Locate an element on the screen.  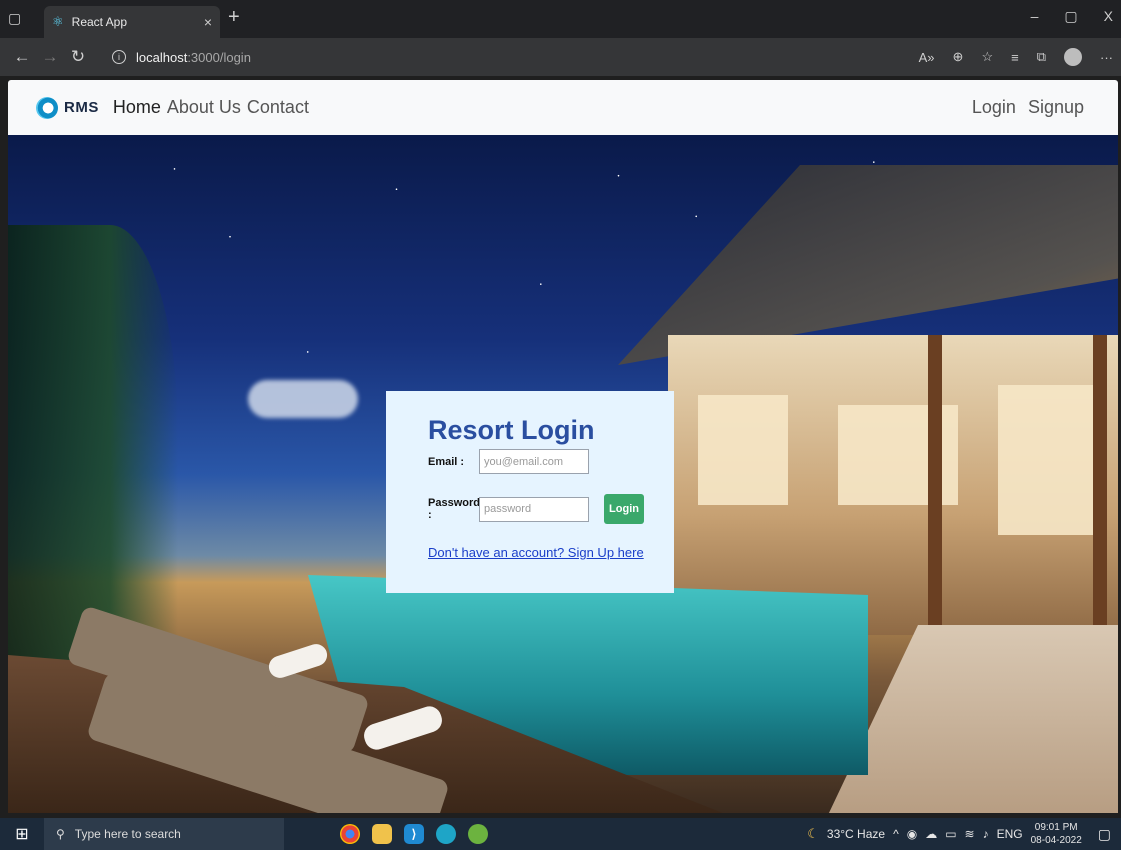
windows-start-icon: ⊞ is located at coordinates (22, 834).